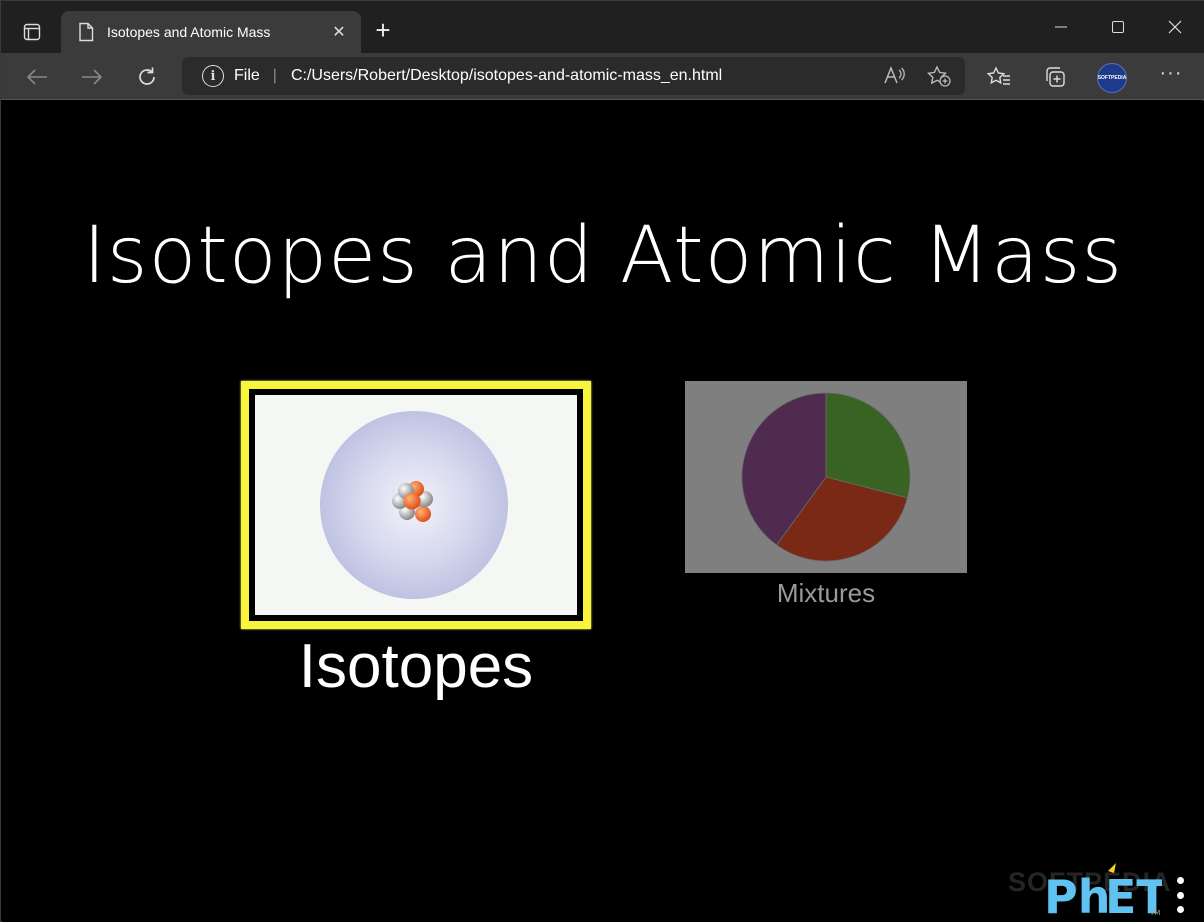 Image resolution: width=1204 pixels, height=922 pixels. What do you see at coordinates (32, 32) in the screenshot?
I see `tab-actions-icon` at bounding box center [32, 32].